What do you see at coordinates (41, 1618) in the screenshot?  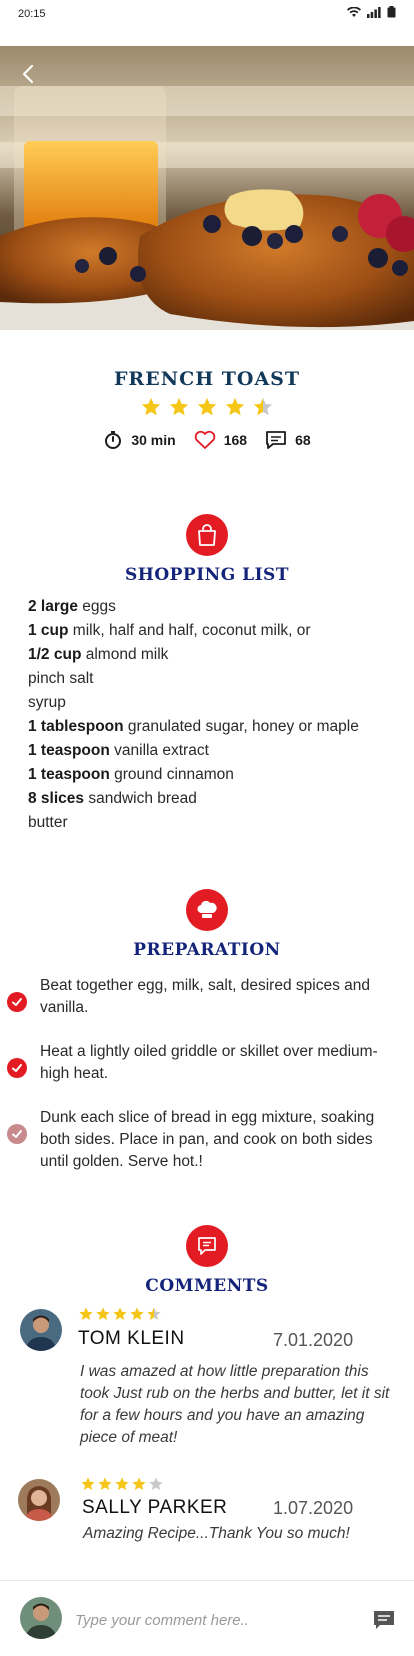 I see `current-user-avatar` at bounding box center [41, 1618].